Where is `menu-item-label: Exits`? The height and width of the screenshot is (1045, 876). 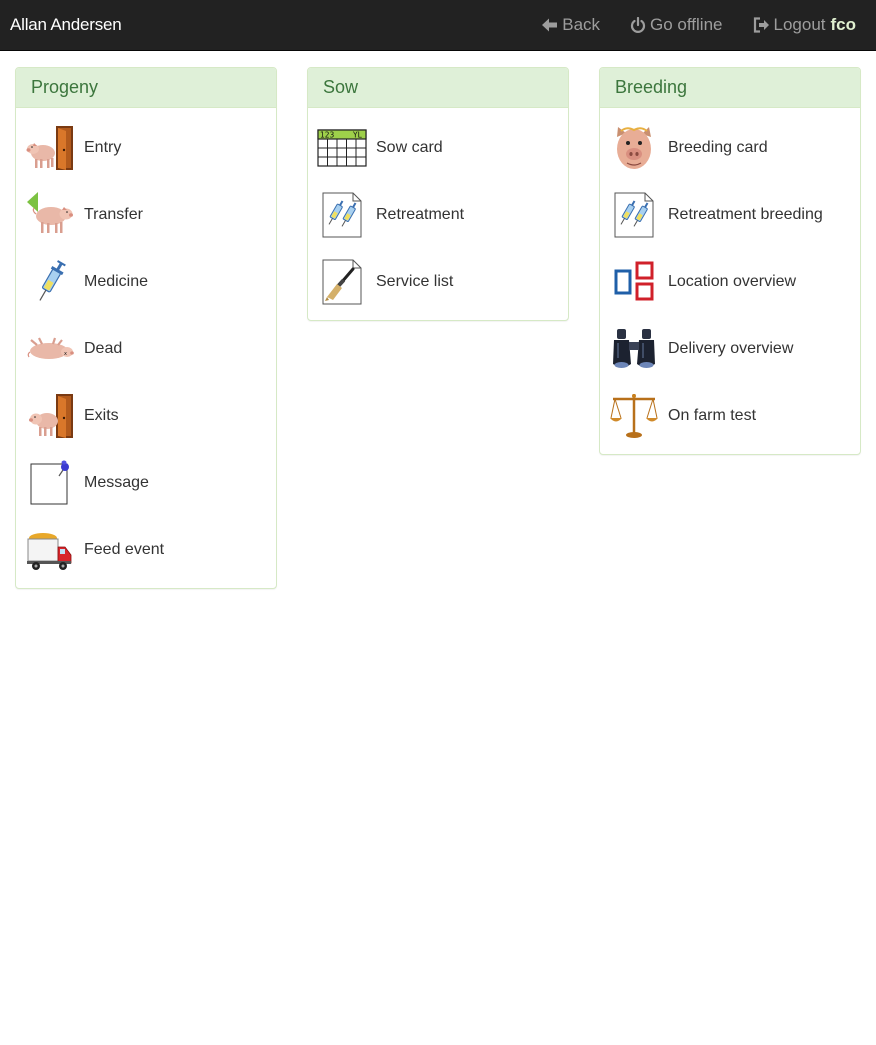
menu-item-label: Exits is located at coordinates (101, 415).